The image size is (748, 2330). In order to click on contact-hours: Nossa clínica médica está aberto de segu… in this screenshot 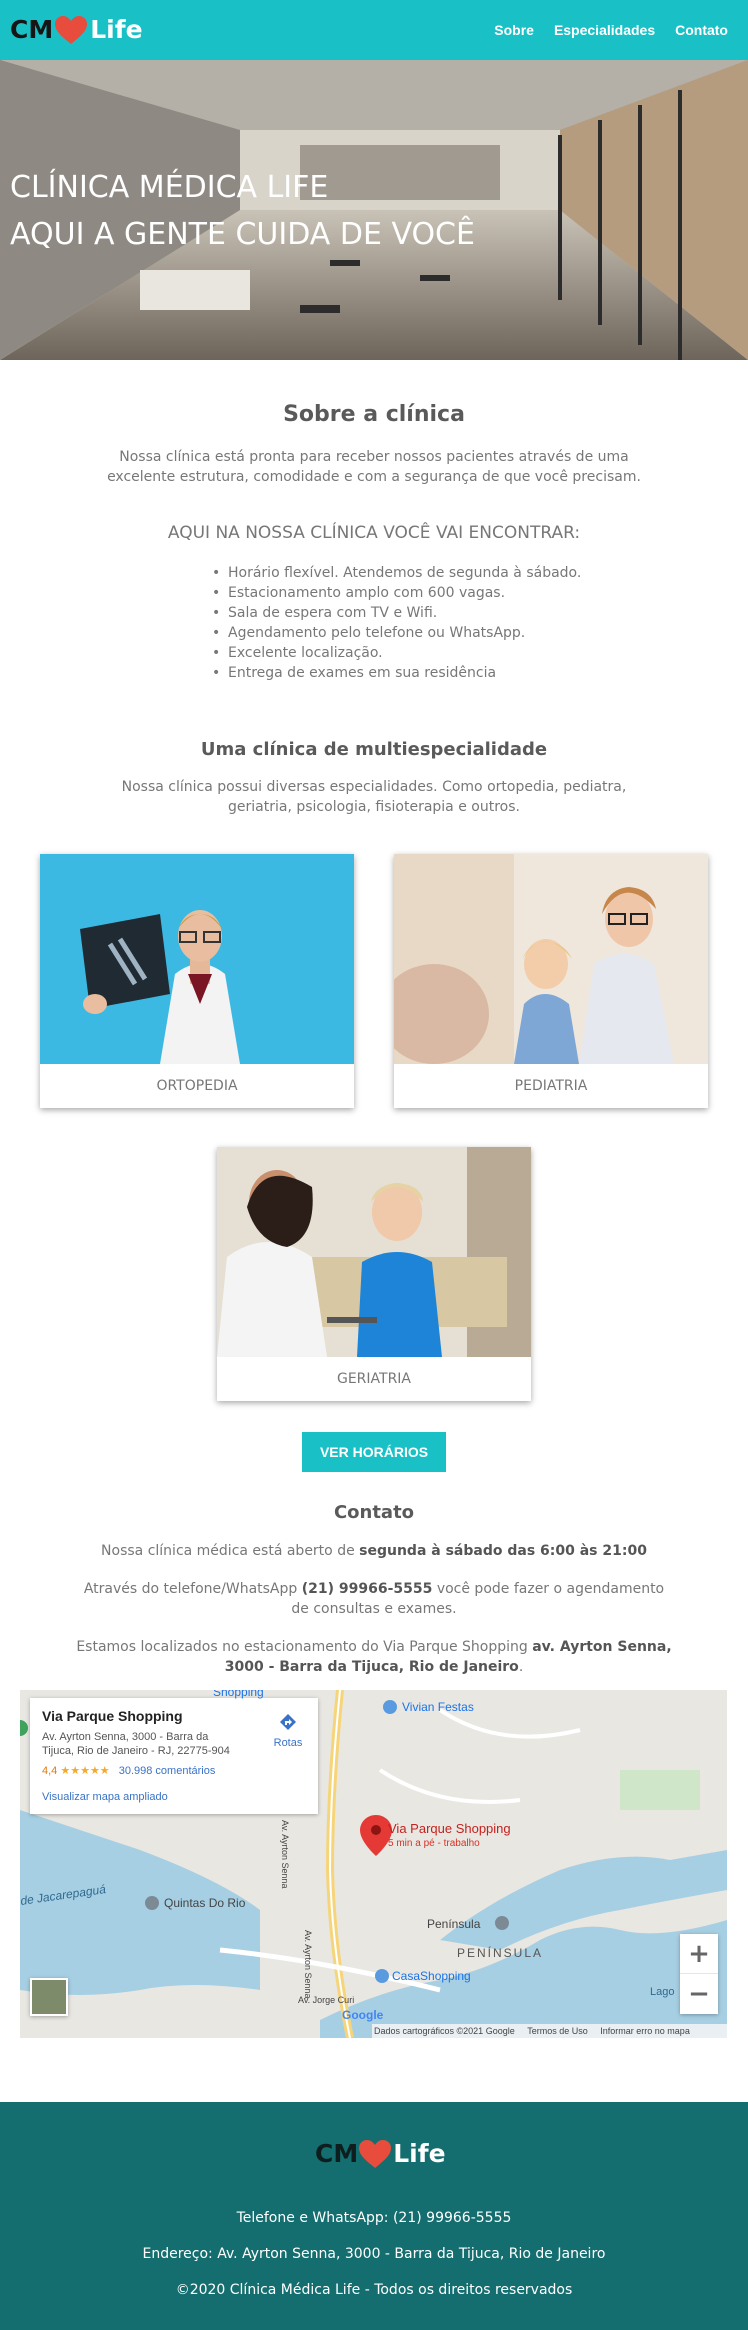, I will do `click(374, 1551)`.